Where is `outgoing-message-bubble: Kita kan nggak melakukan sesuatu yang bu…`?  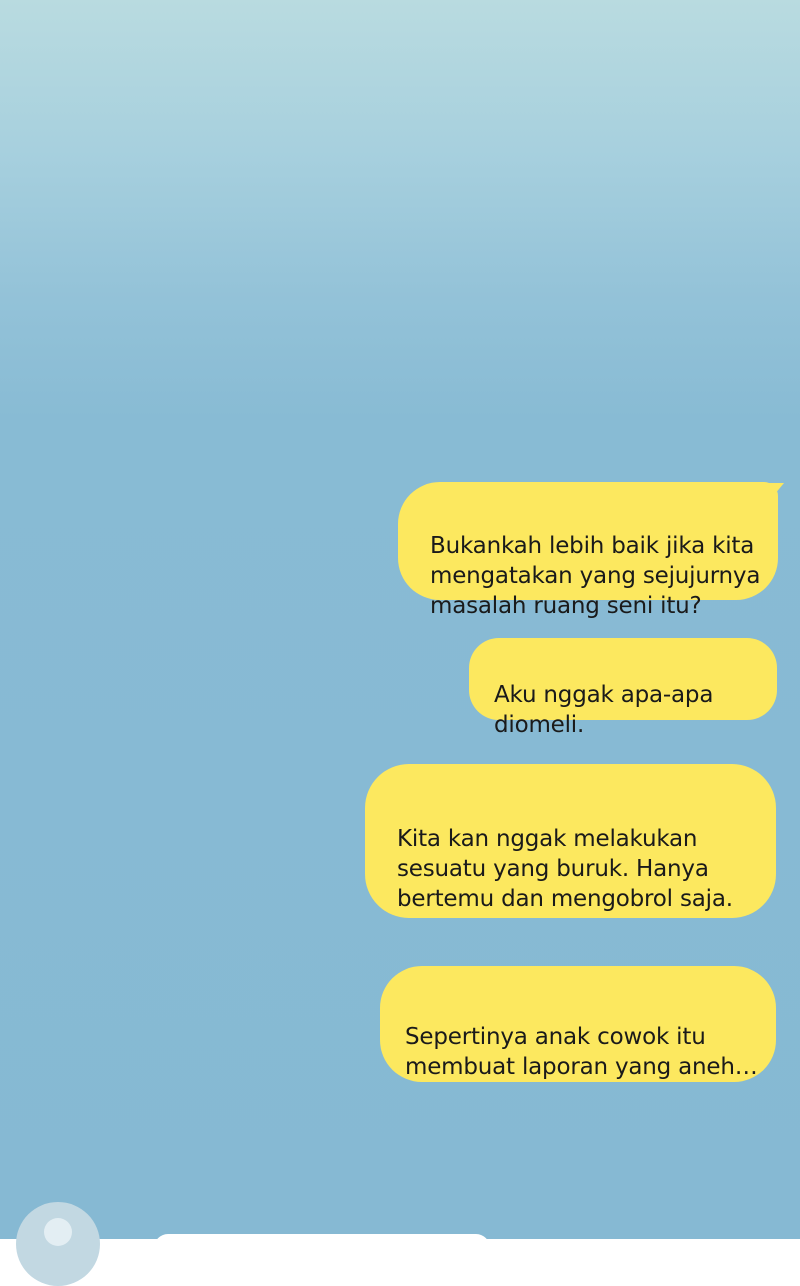
outgoing-message-bubble: Kita kan nggak melakukan sesuatu yang bu… is located at coordinates (570, 841).